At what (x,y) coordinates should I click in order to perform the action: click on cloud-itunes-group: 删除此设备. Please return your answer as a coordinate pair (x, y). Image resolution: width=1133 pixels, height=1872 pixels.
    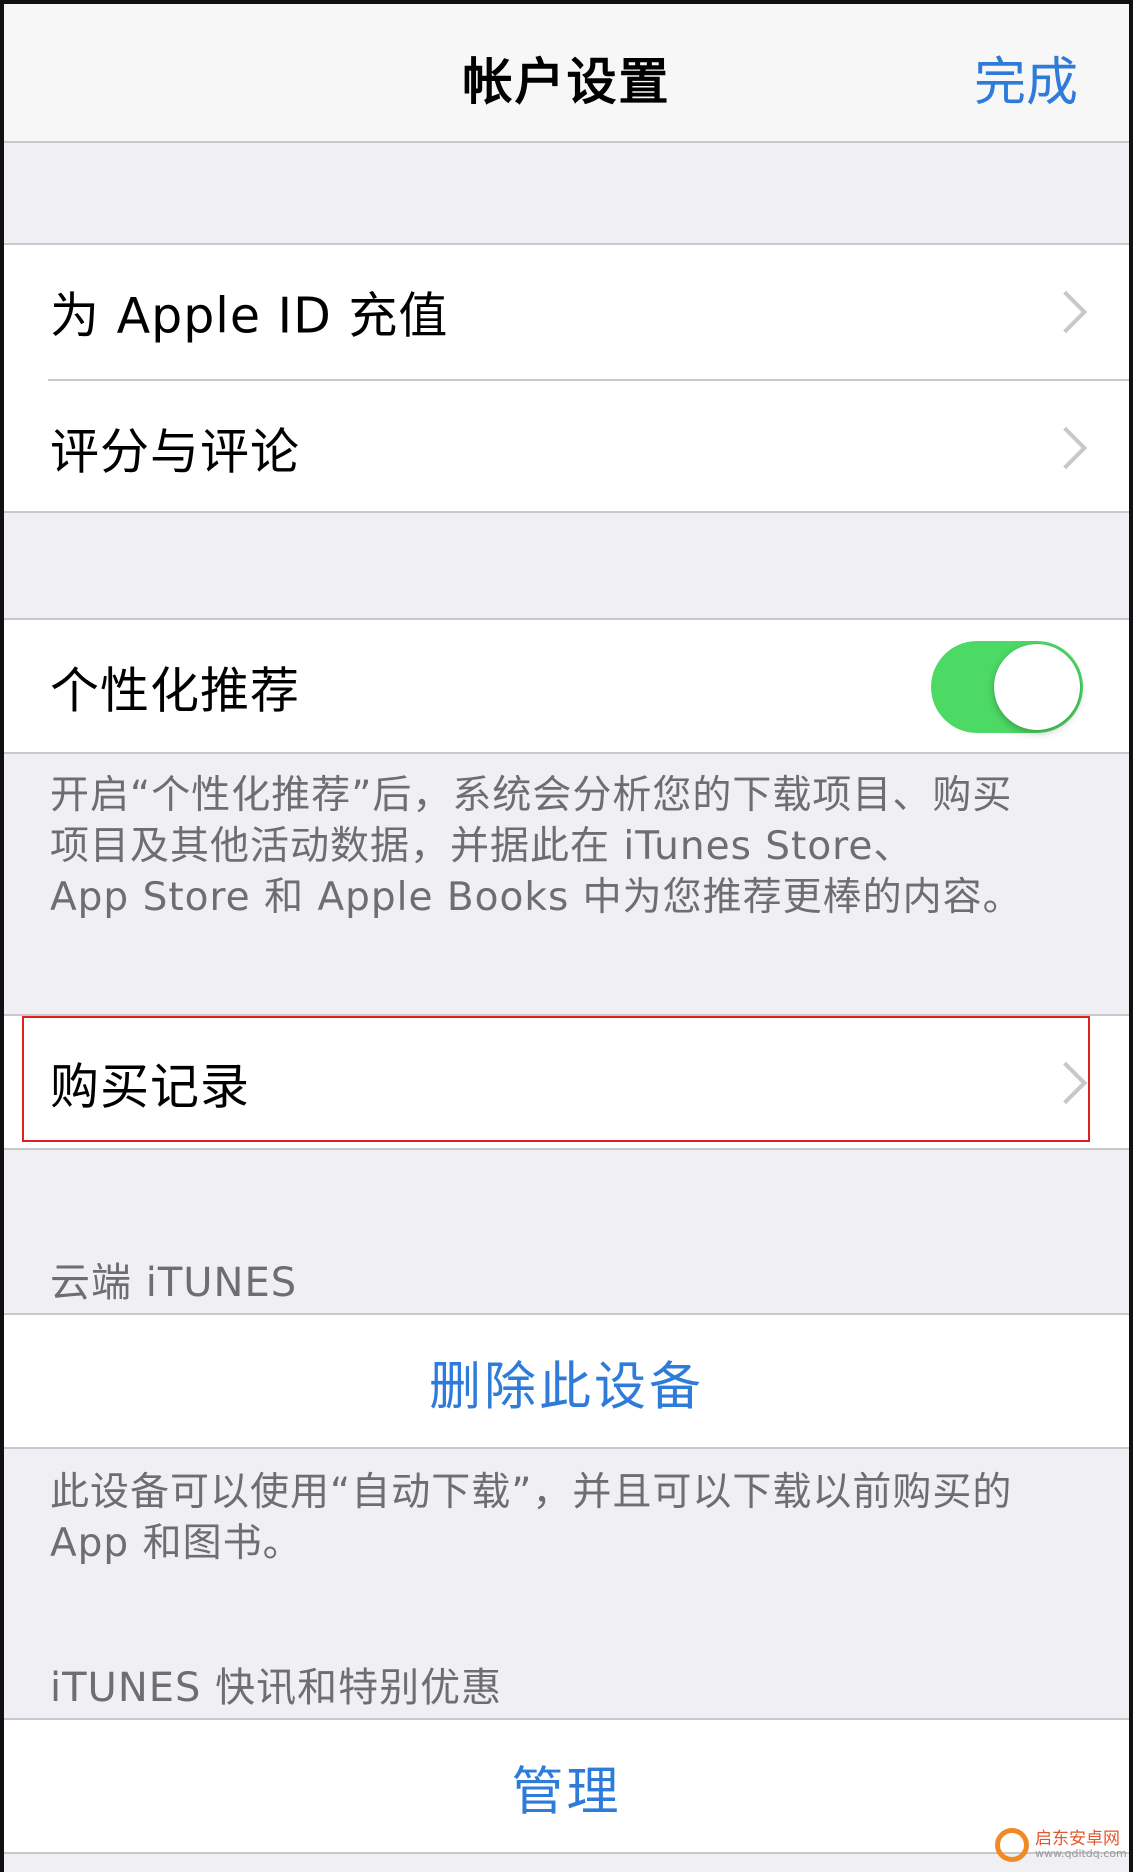
    Looking at the image, I should click on (566, 1381).